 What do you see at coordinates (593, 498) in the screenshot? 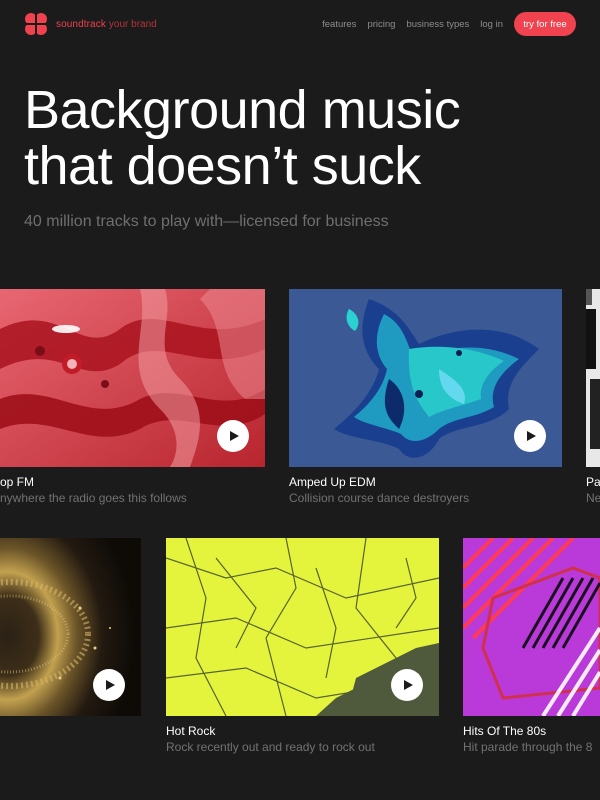
I see `playlist-description: Ne` at bounding box center [593, 498].